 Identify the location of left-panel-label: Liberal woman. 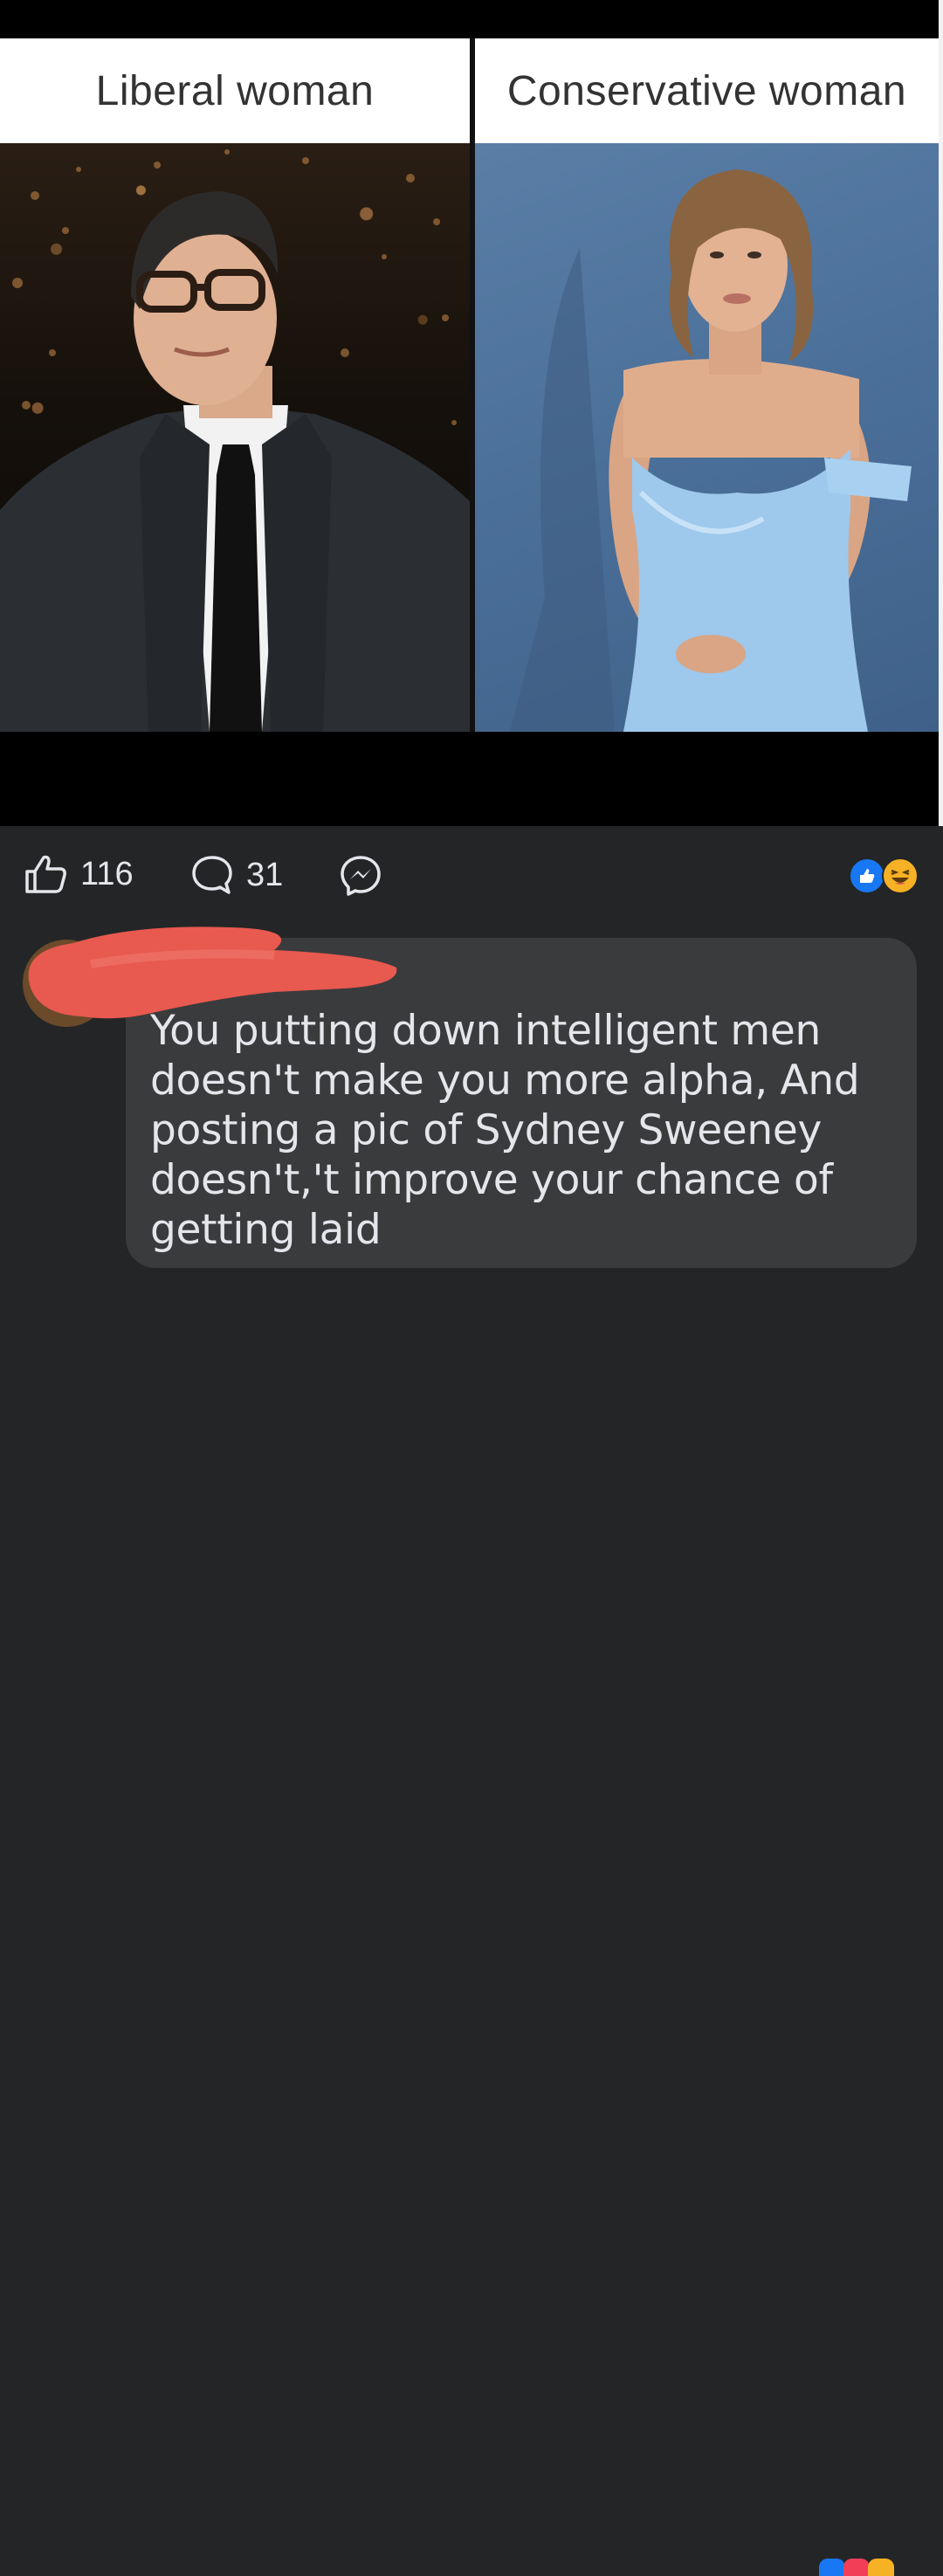
(235, 90).